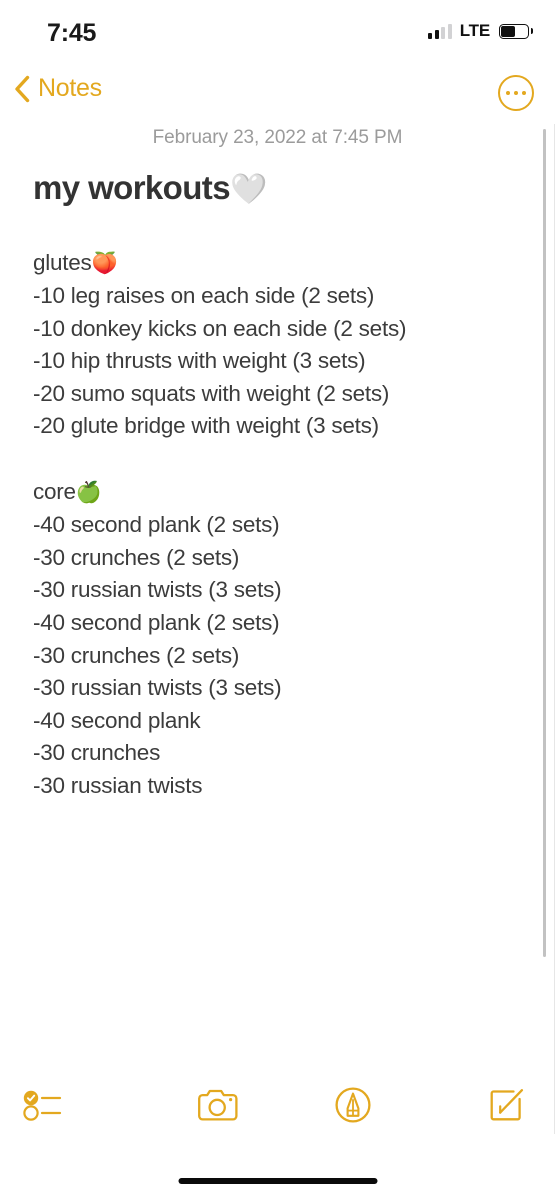 The height and width of the screenshot is (1200, 555). I want to click on status-bar: 7:45 LTE, so click(277, 31).